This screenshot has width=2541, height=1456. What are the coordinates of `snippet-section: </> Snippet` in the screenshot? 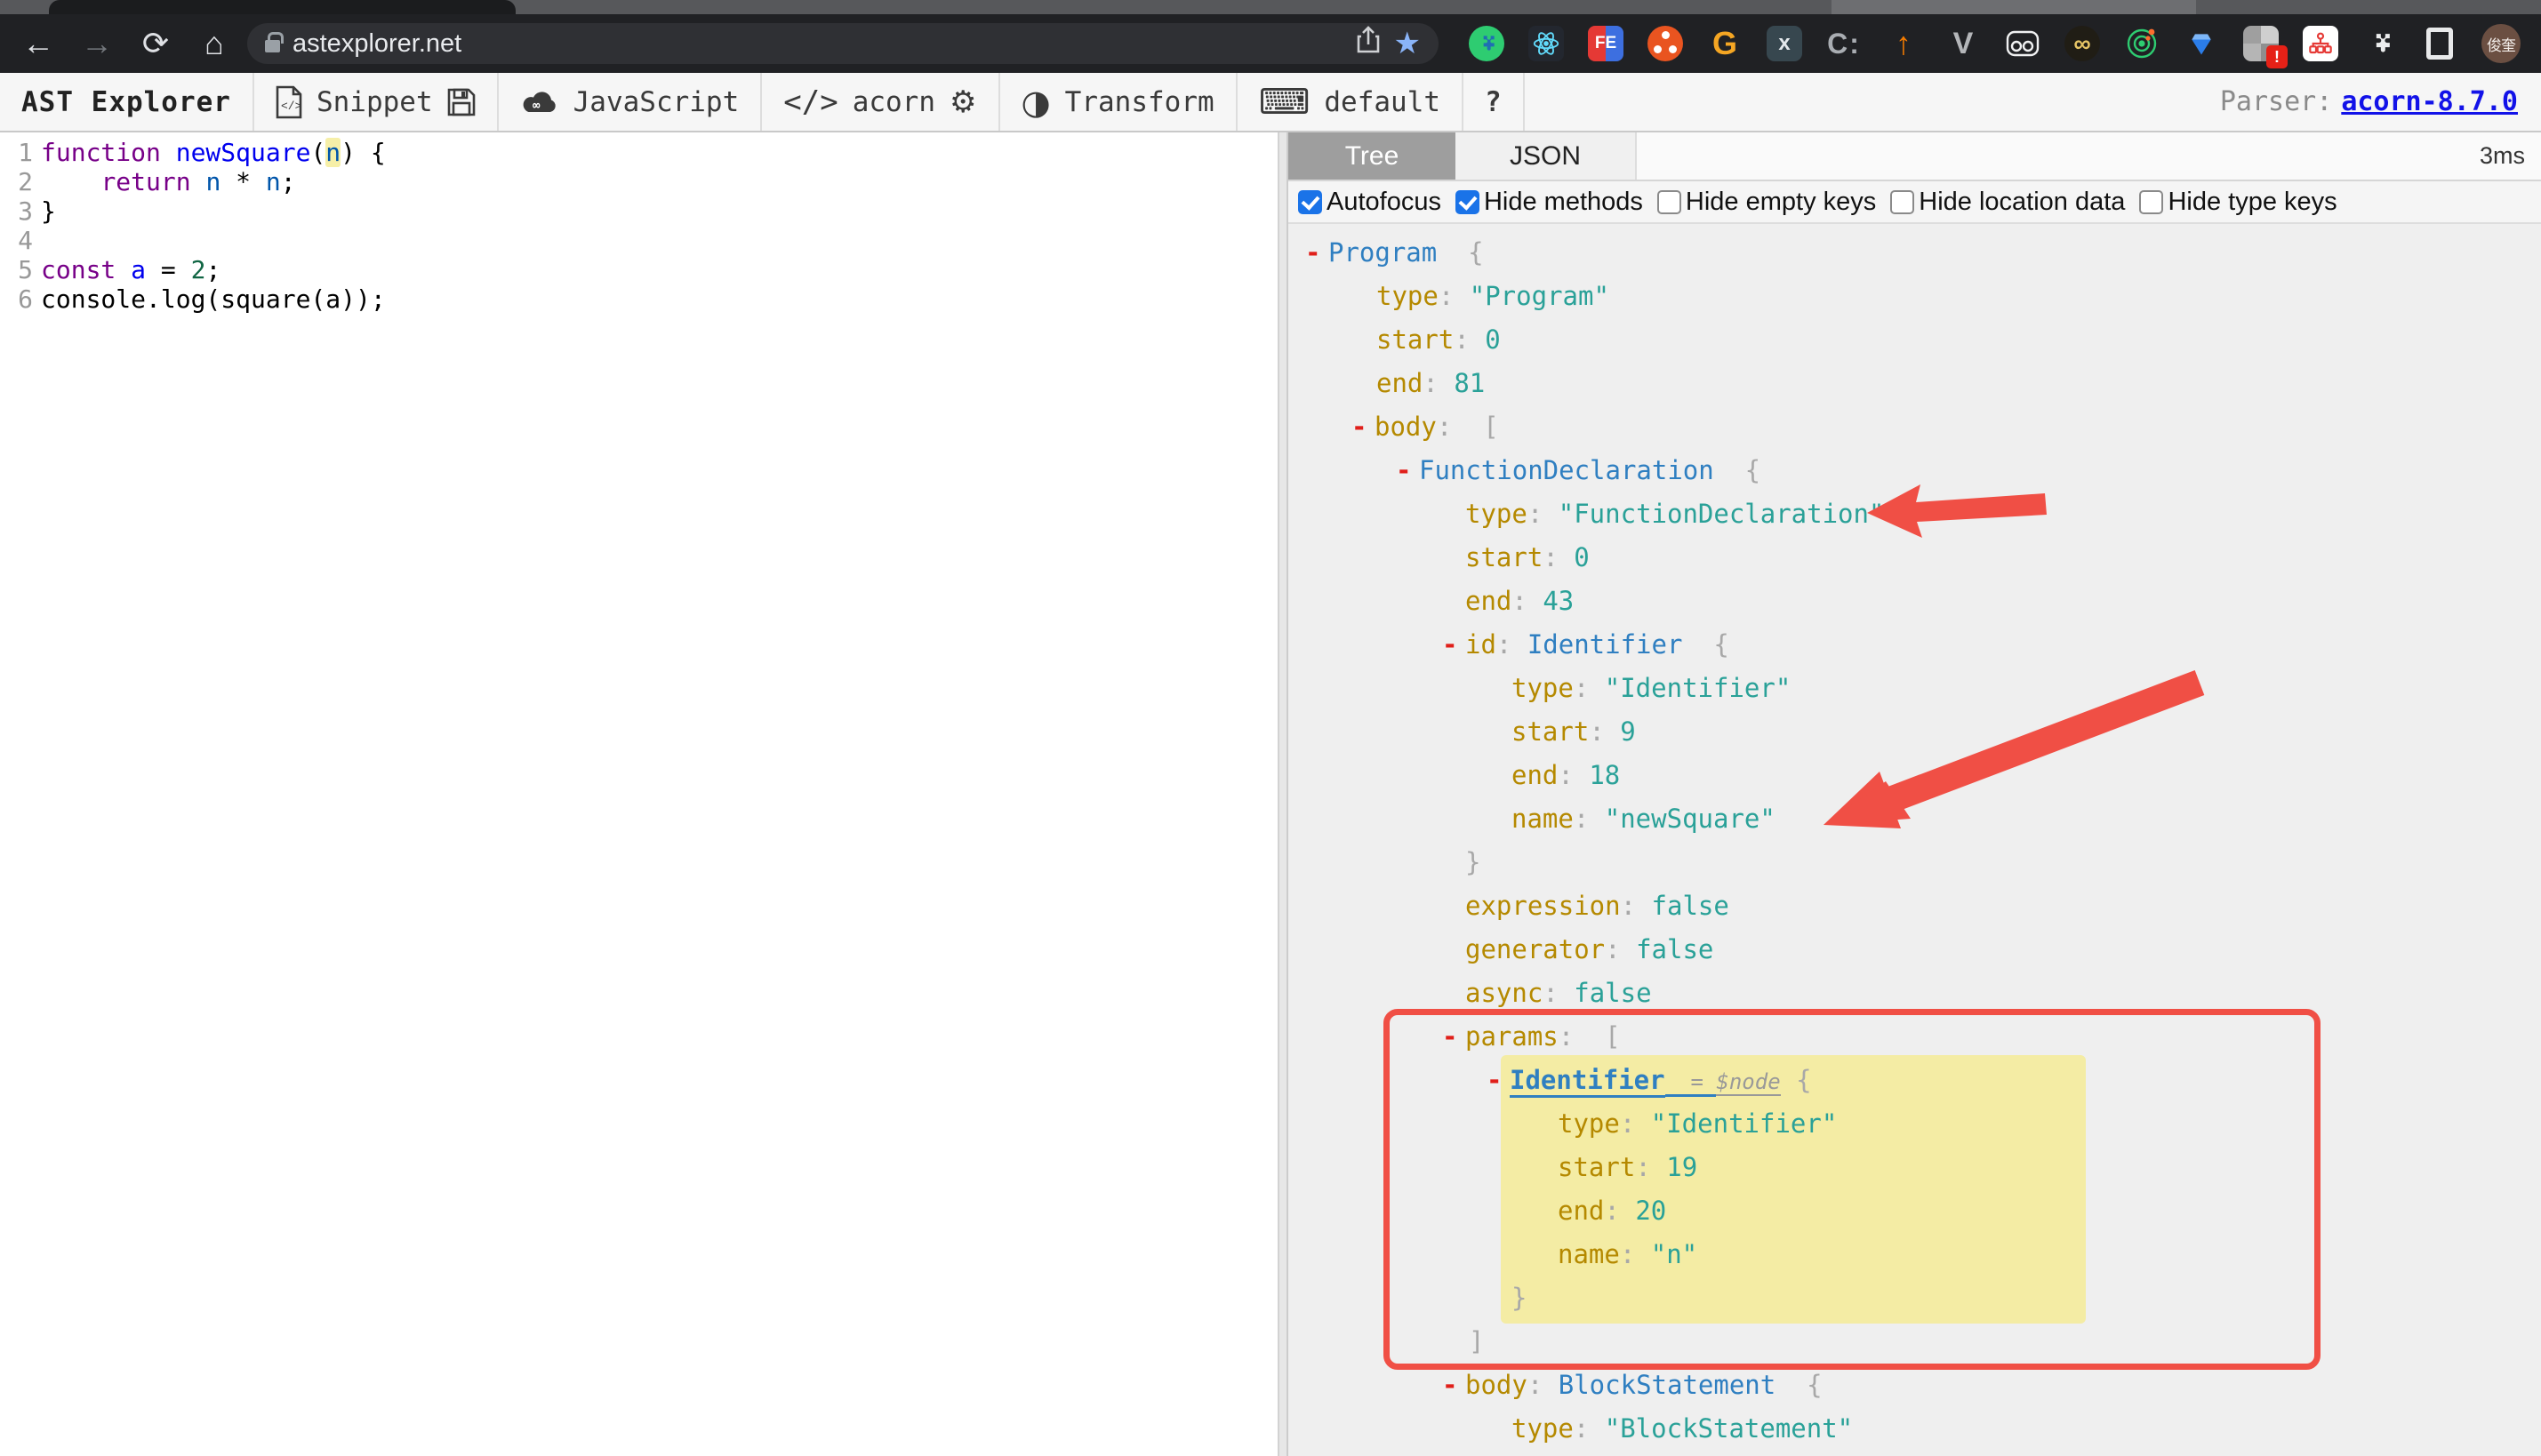 It's located at (376, 102).